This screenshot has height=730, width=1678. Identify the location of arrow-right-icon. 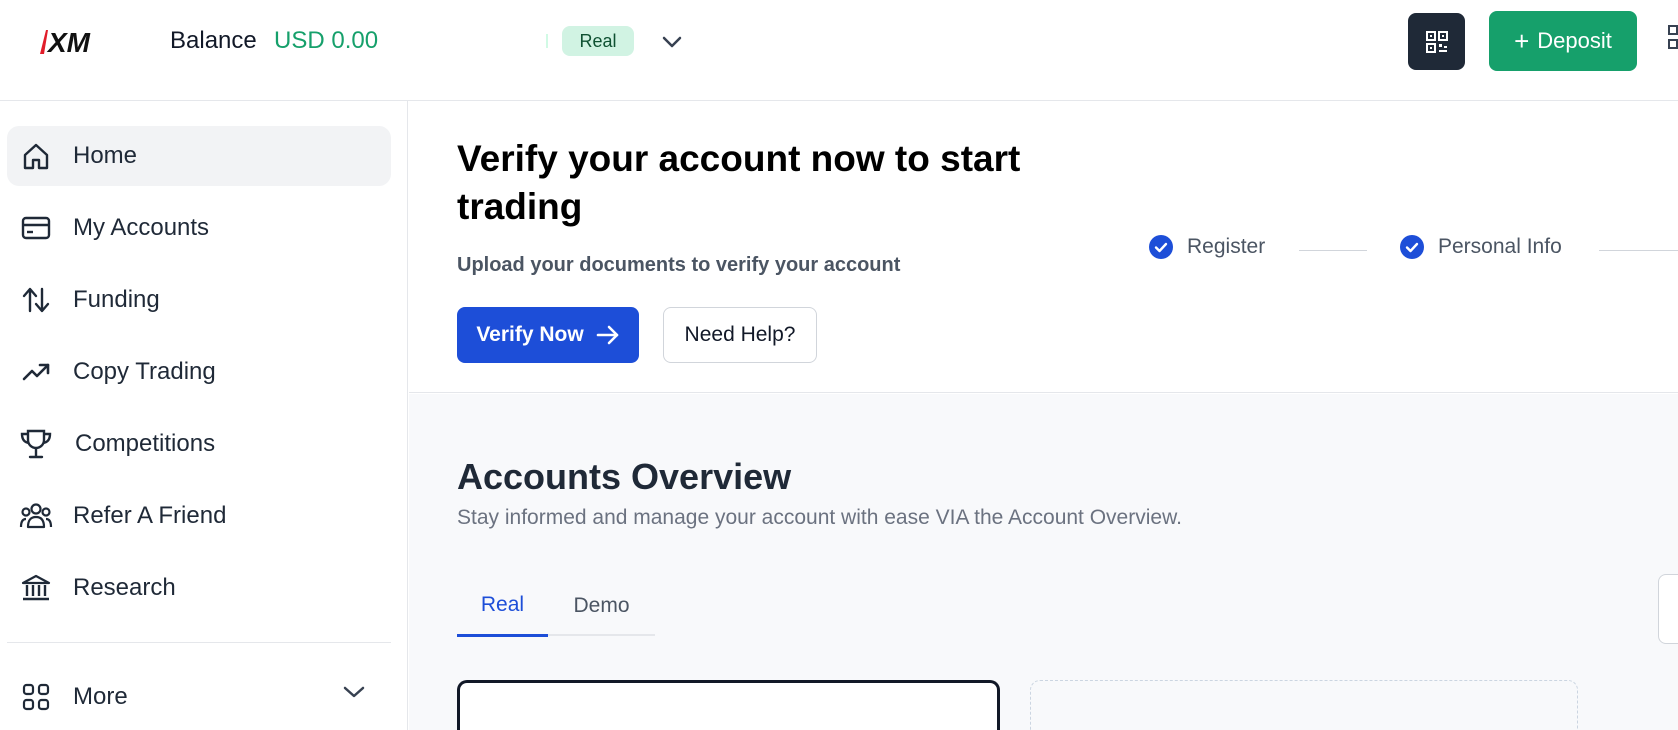
(607, 335).